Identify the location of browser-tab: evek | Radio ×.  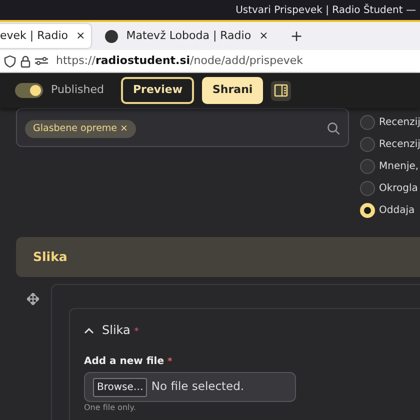
(46, 36).